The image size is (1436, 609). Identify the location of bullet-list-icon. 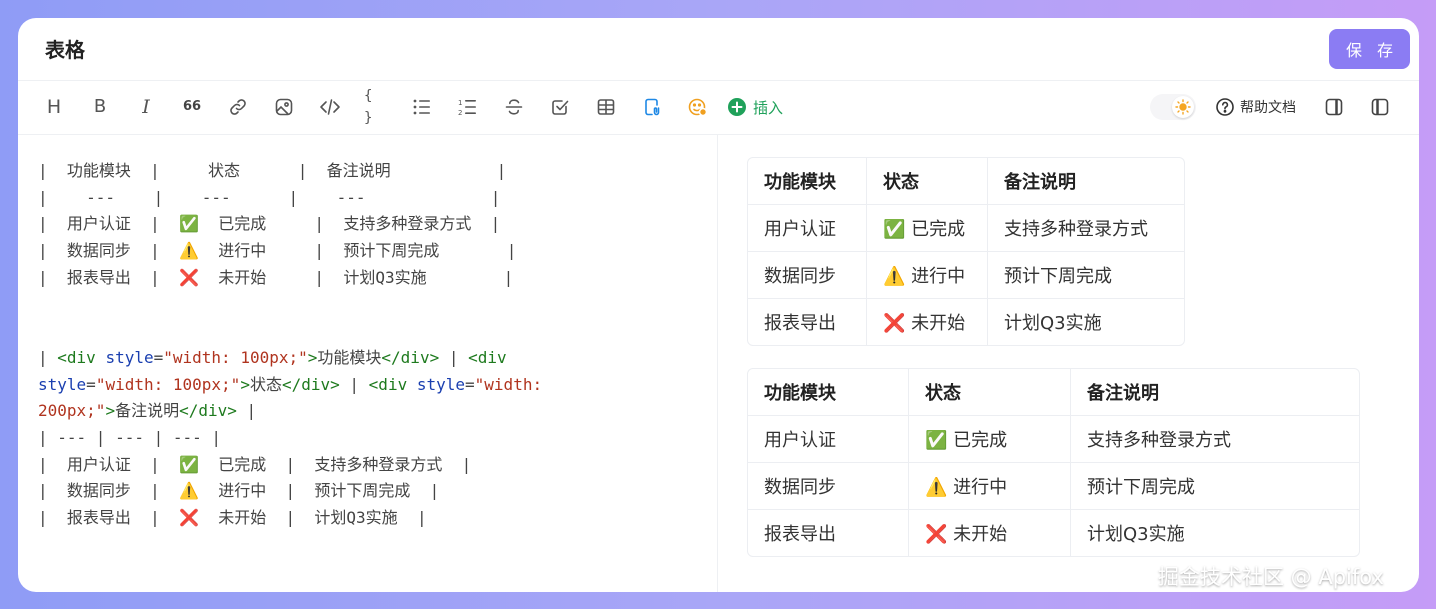
(422, 107).